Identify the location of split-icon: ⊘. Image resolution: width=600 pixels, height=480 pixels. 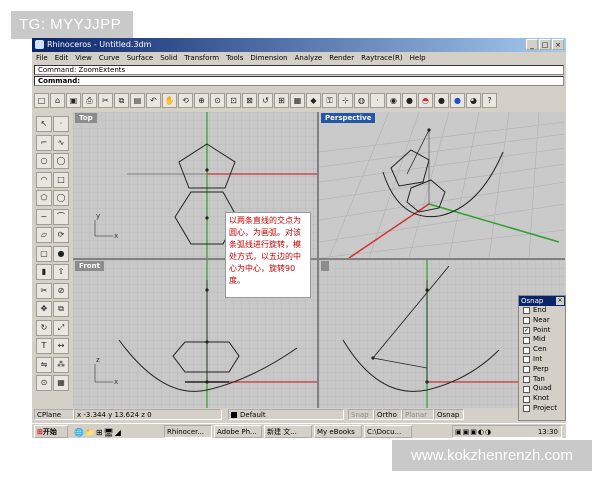
(61, 290).